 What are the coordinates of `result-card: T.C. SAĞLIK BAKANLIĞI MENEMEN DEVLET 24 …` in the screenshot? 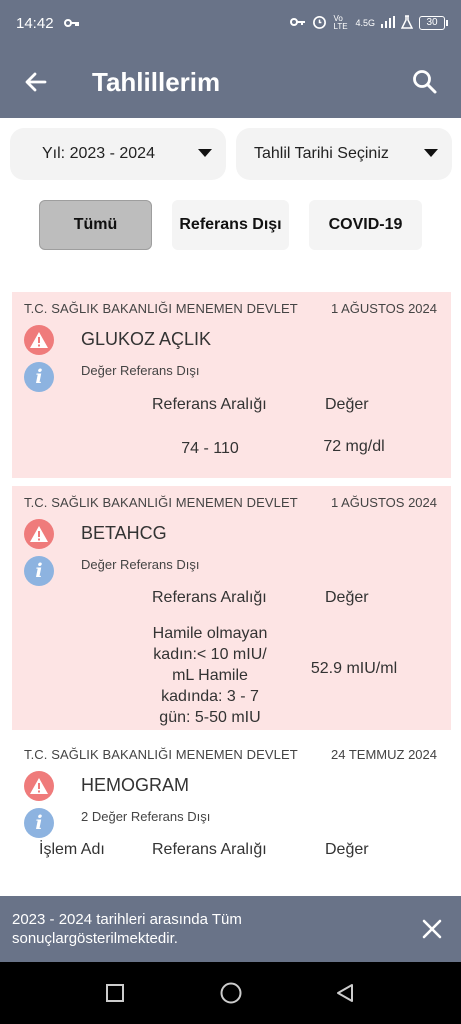 It's located at (231, 808).